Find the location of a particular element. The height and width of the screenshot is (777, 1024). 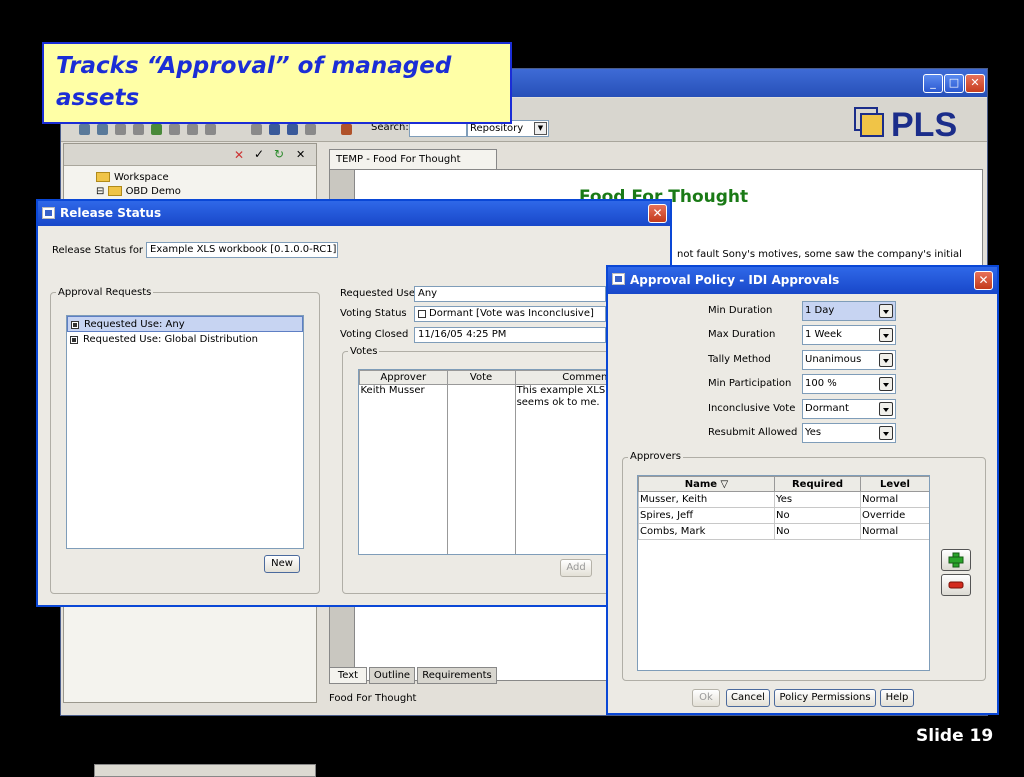

status-bar: Food For Thought is located at coordinates (373, 698).